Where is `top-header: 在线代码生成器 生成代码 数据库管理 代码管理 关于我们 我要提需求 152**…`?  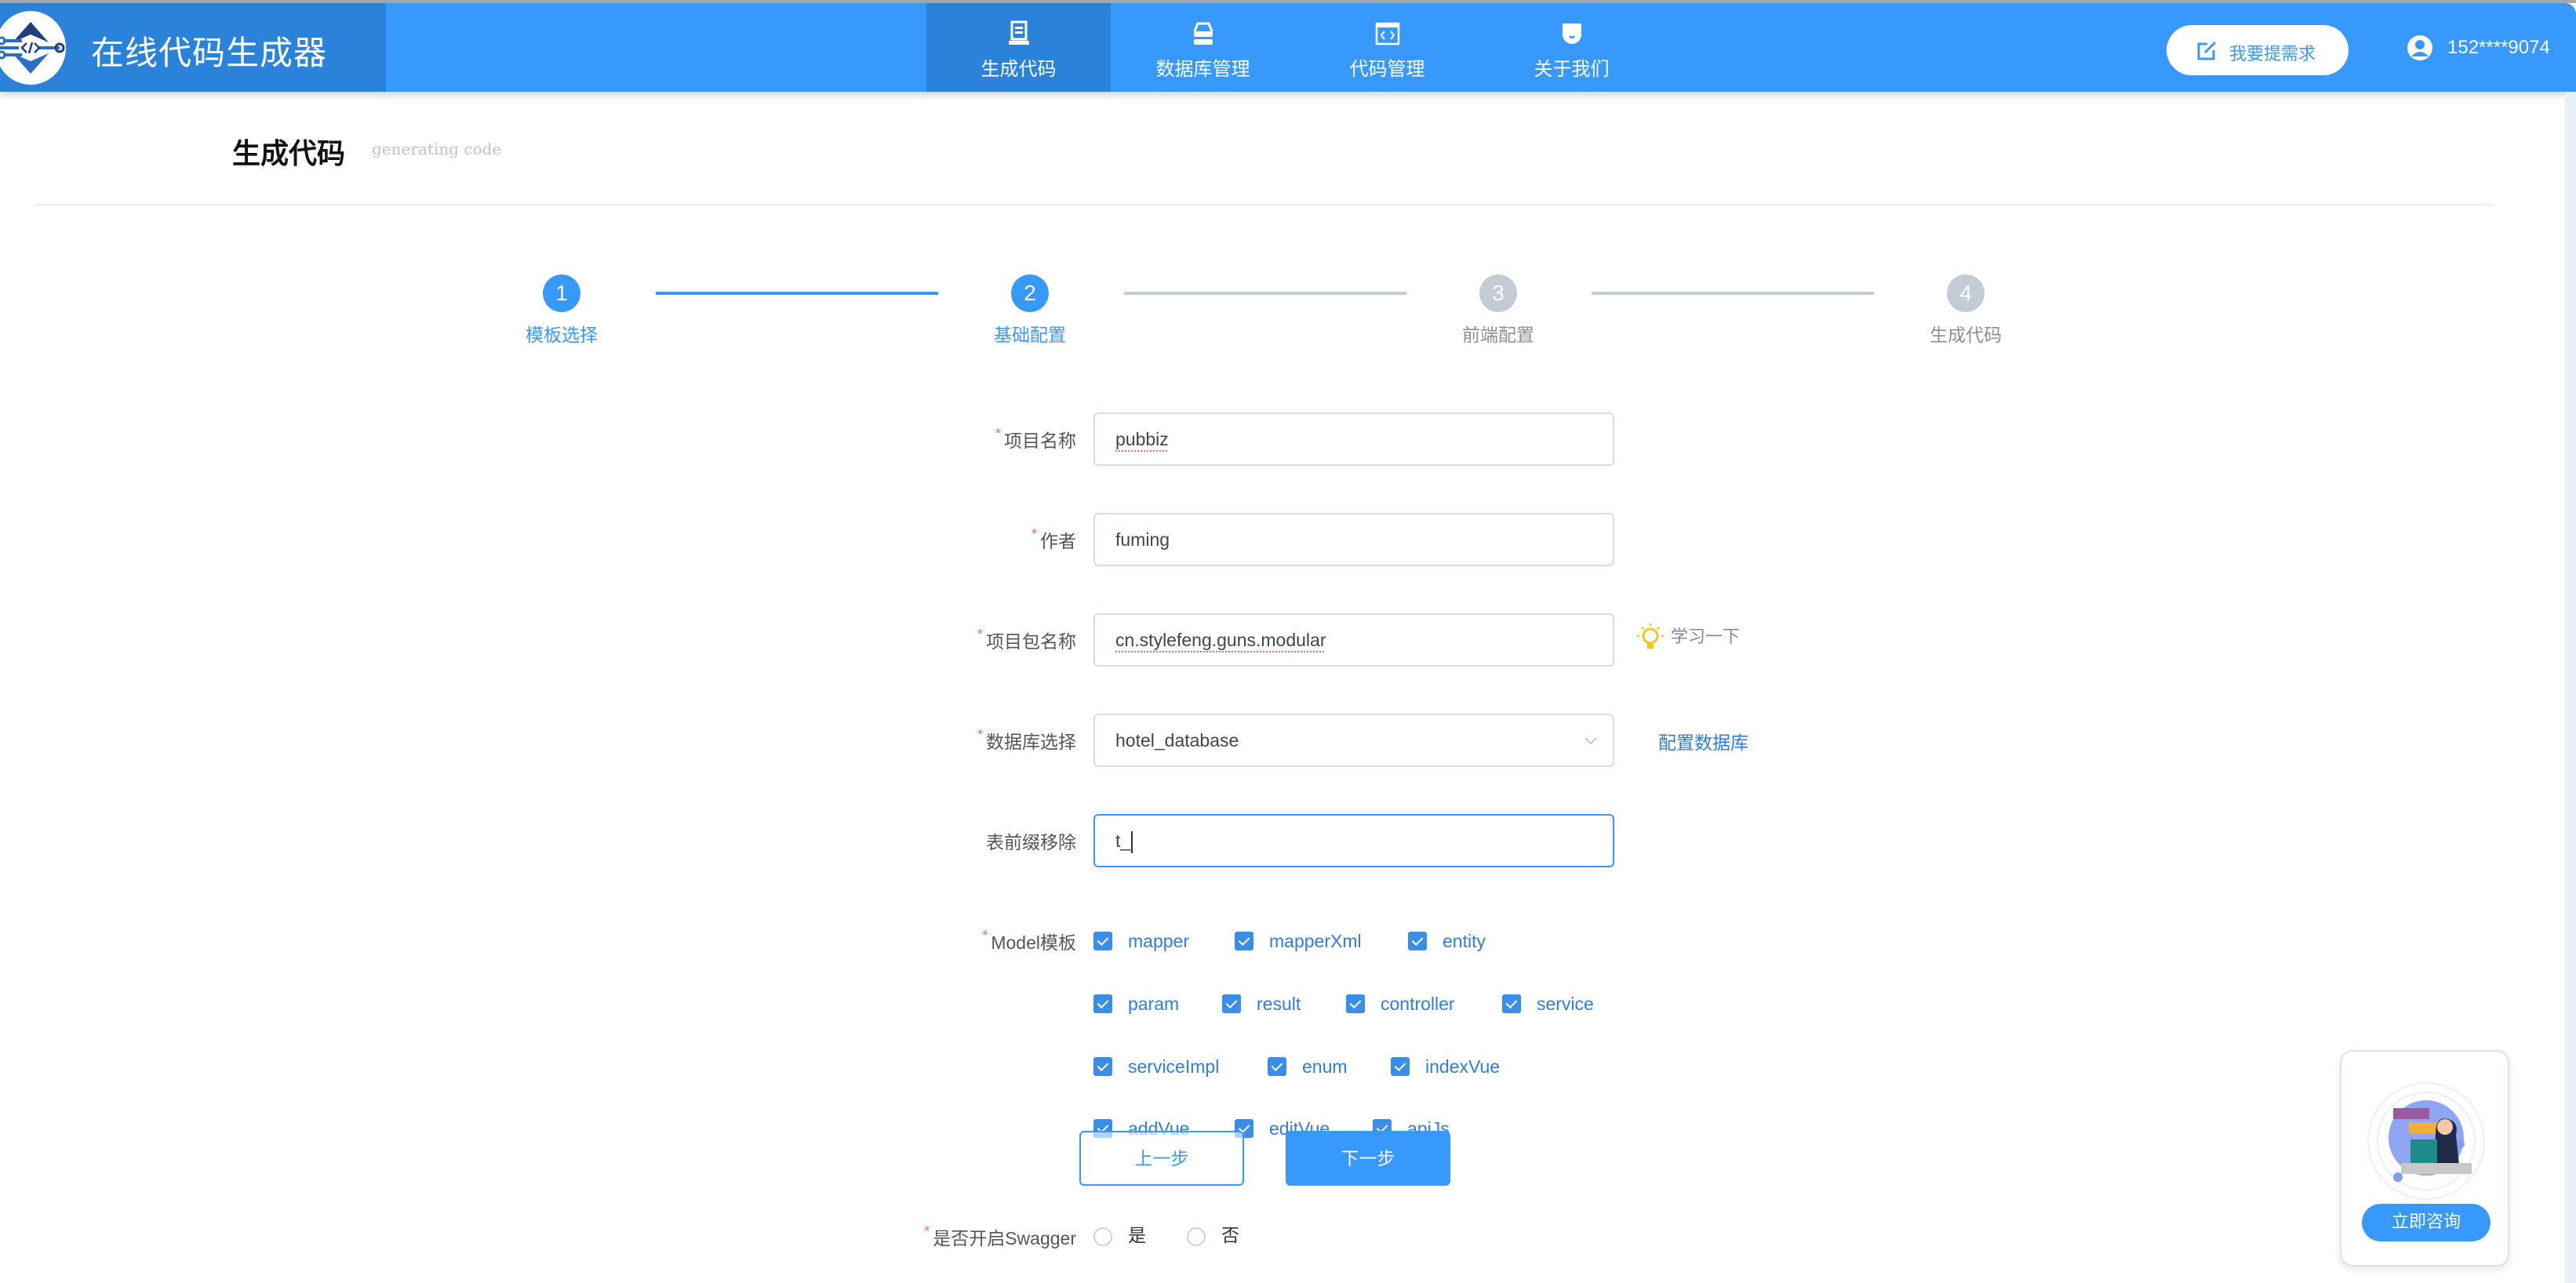 top-header: 在线代码生成器 生成代码 数据库管理 代码管理 关于我们 我要提需求 152**… is located at coordinates (1288, 48).